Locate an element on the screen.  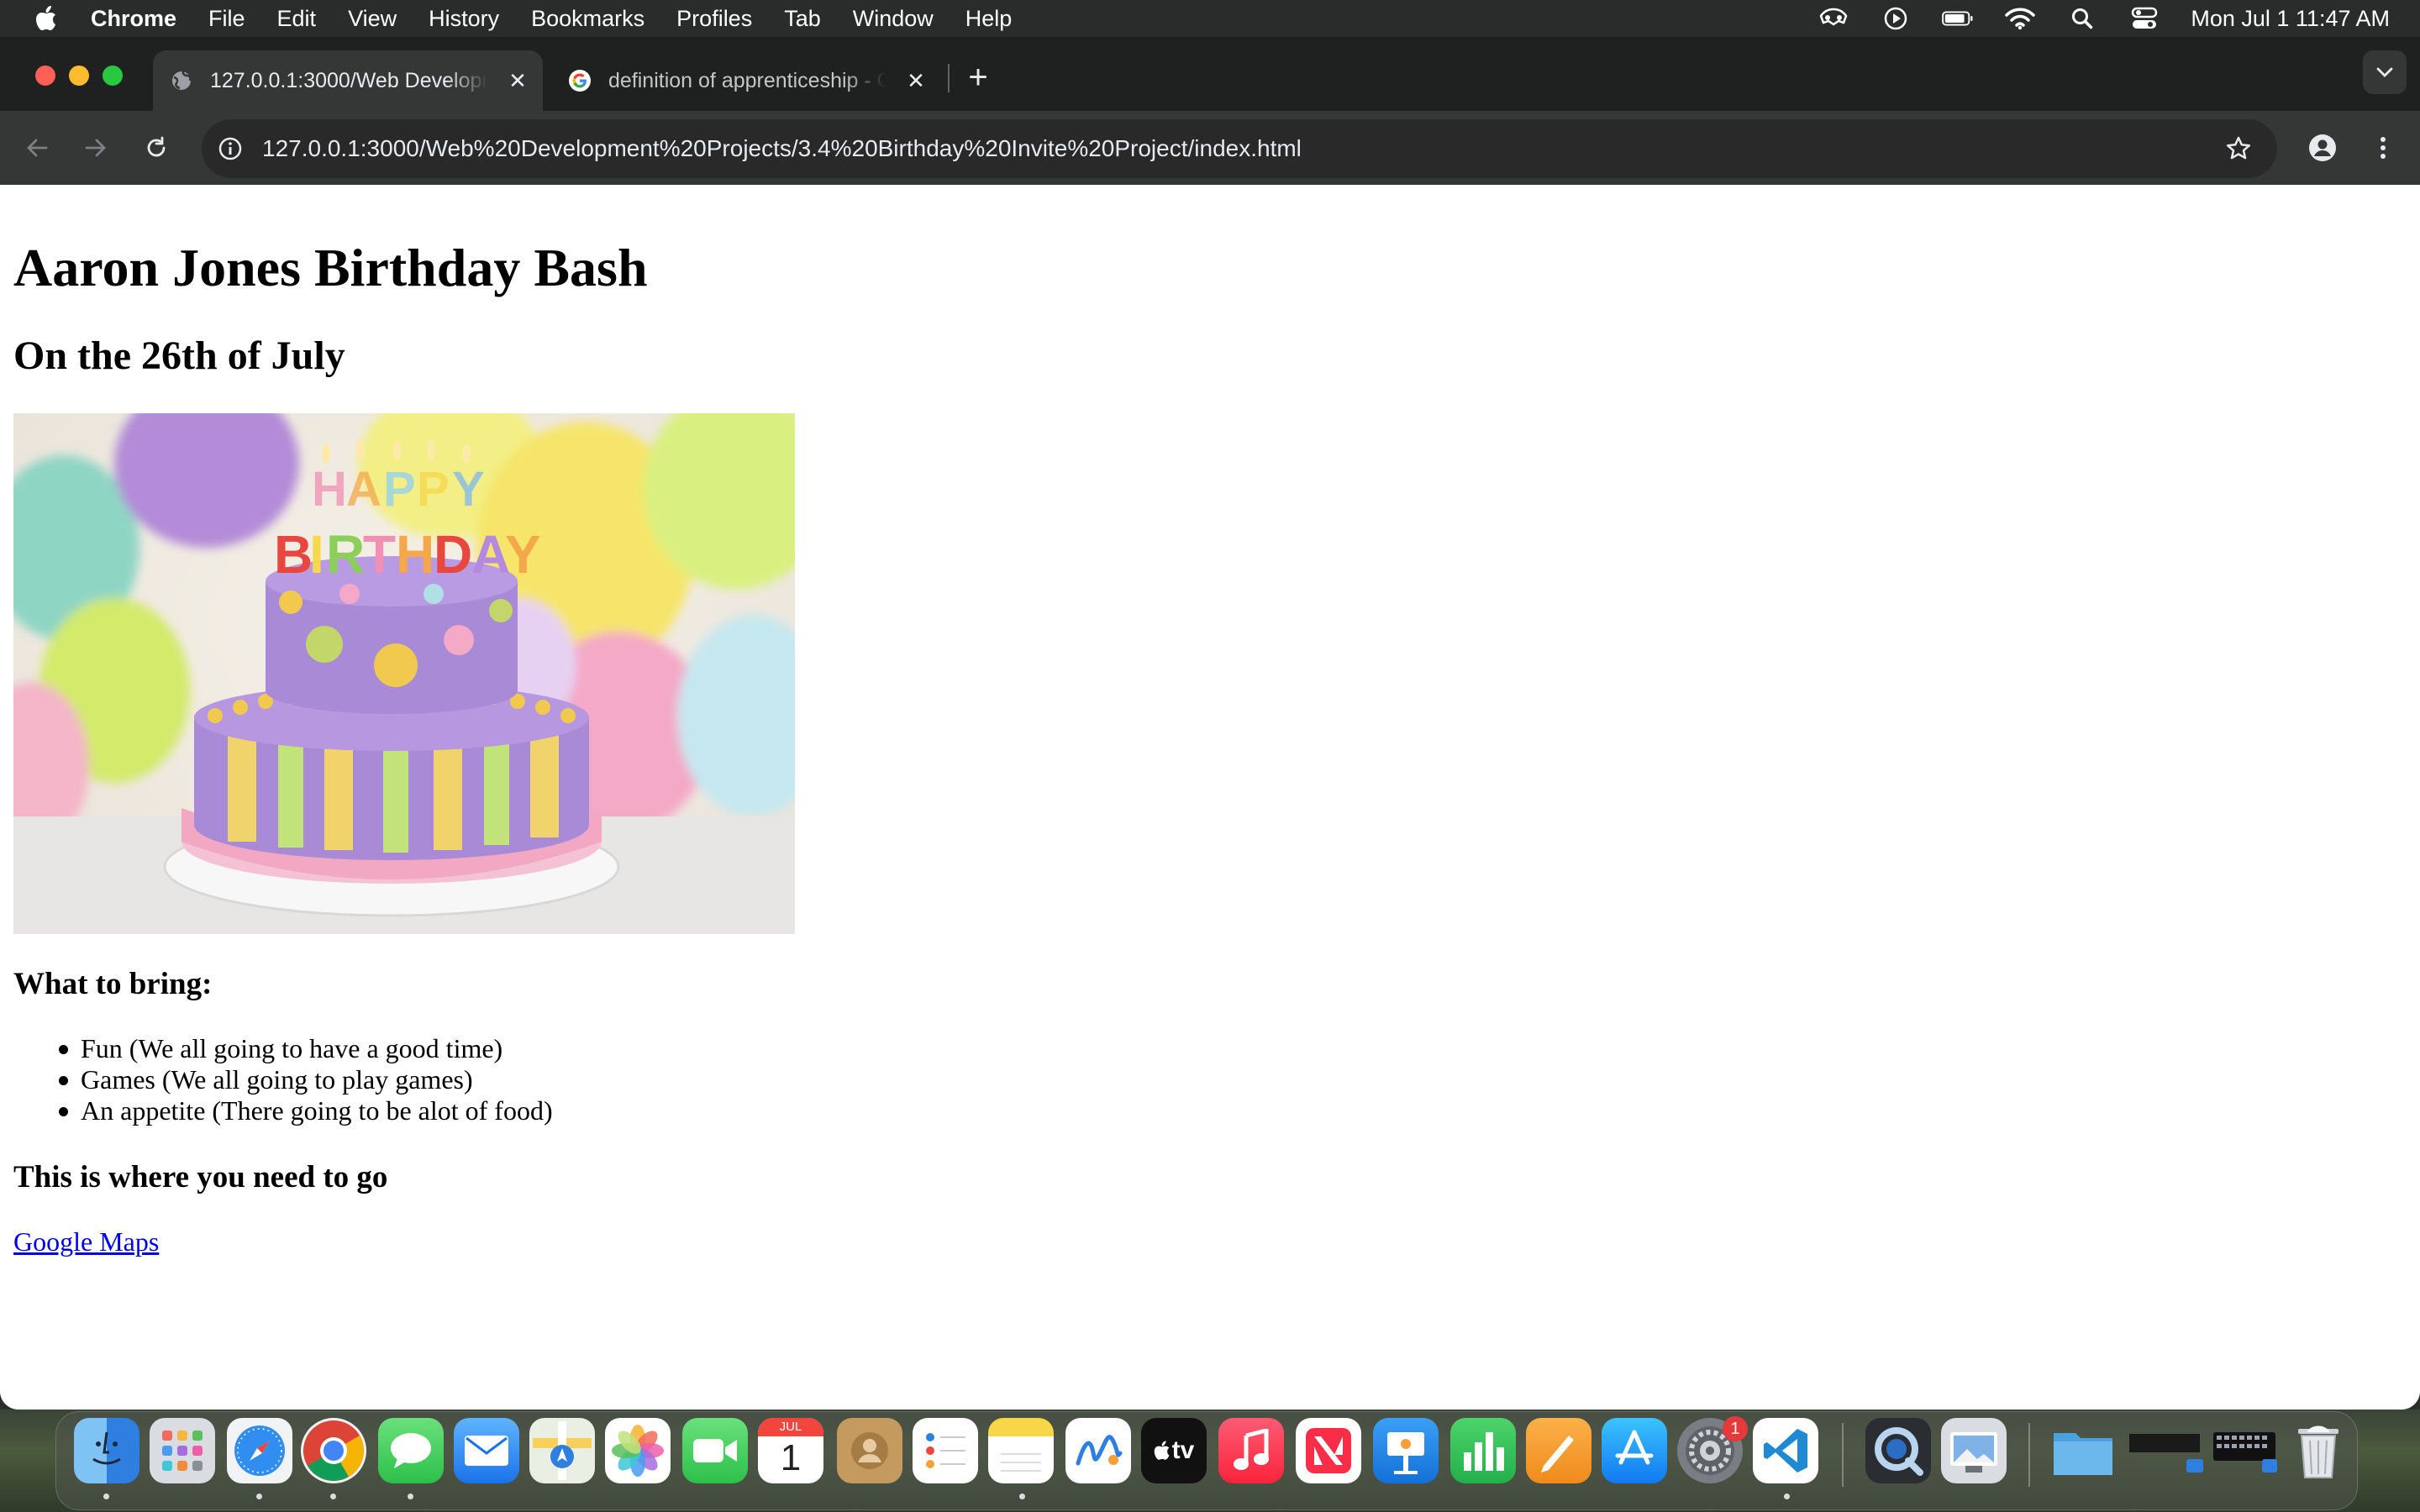
photos-icon is located at coordinates (638, 1450).